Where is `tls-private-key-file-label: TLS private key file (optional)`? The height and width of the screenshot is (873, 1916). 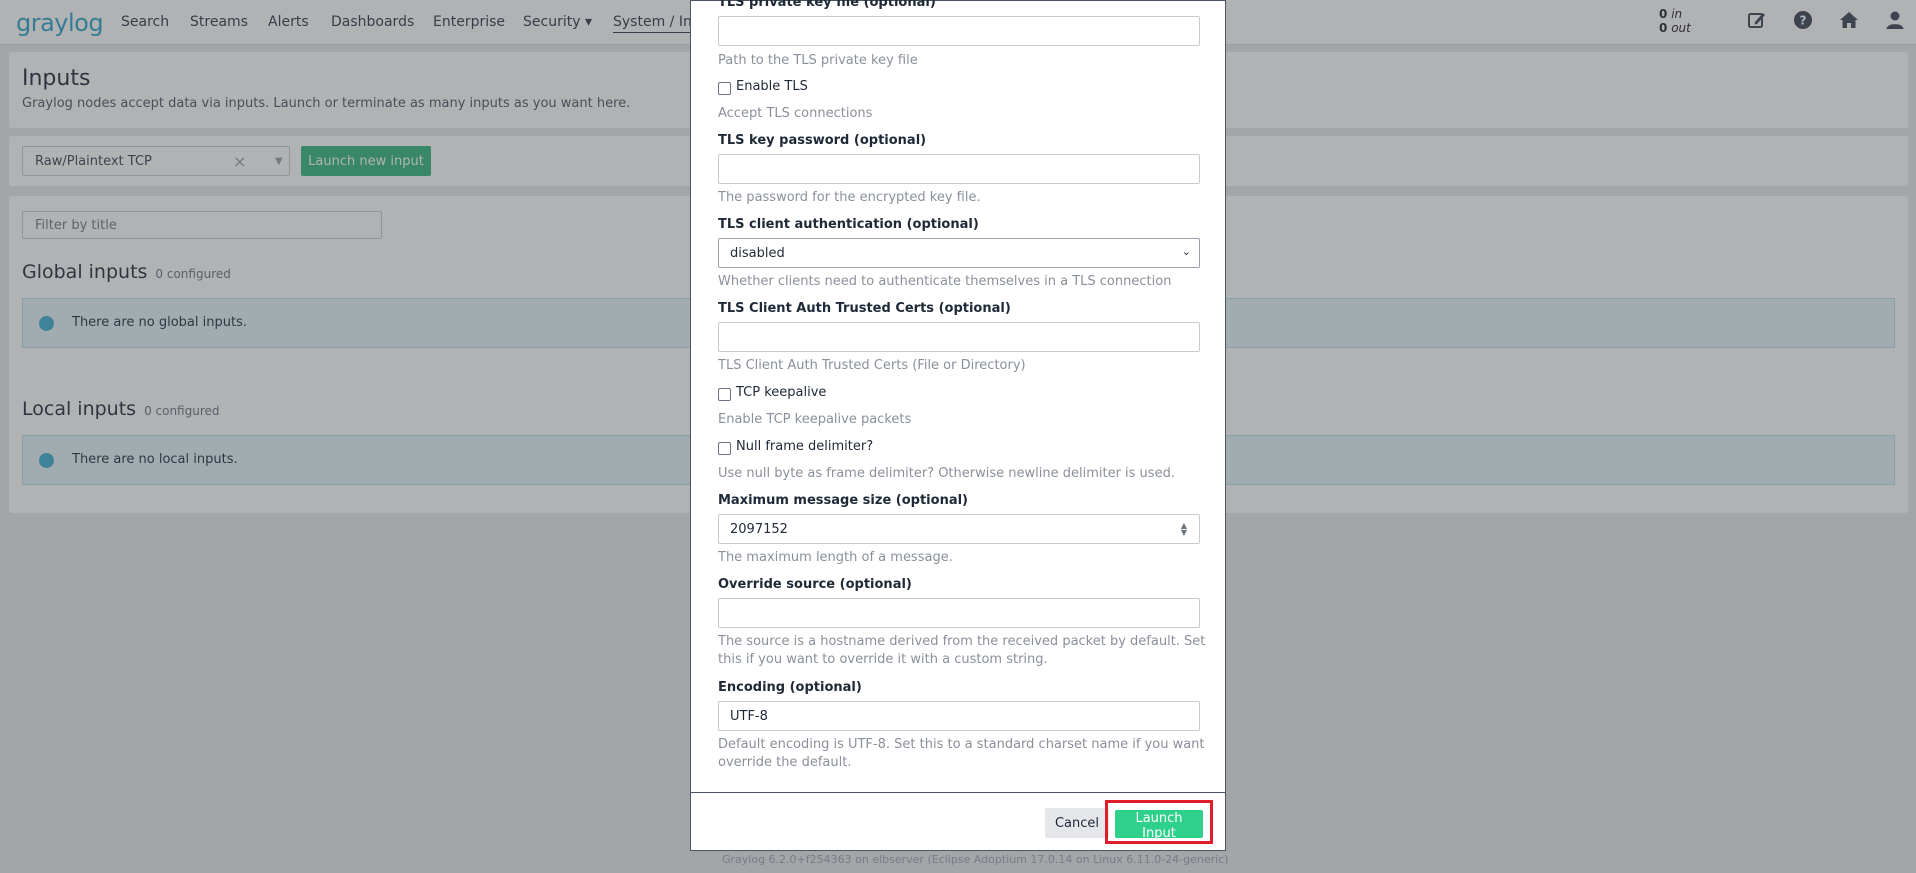 tls-private-key-file-label: TLS private key file (optional) is located at coordinates (827, 5).